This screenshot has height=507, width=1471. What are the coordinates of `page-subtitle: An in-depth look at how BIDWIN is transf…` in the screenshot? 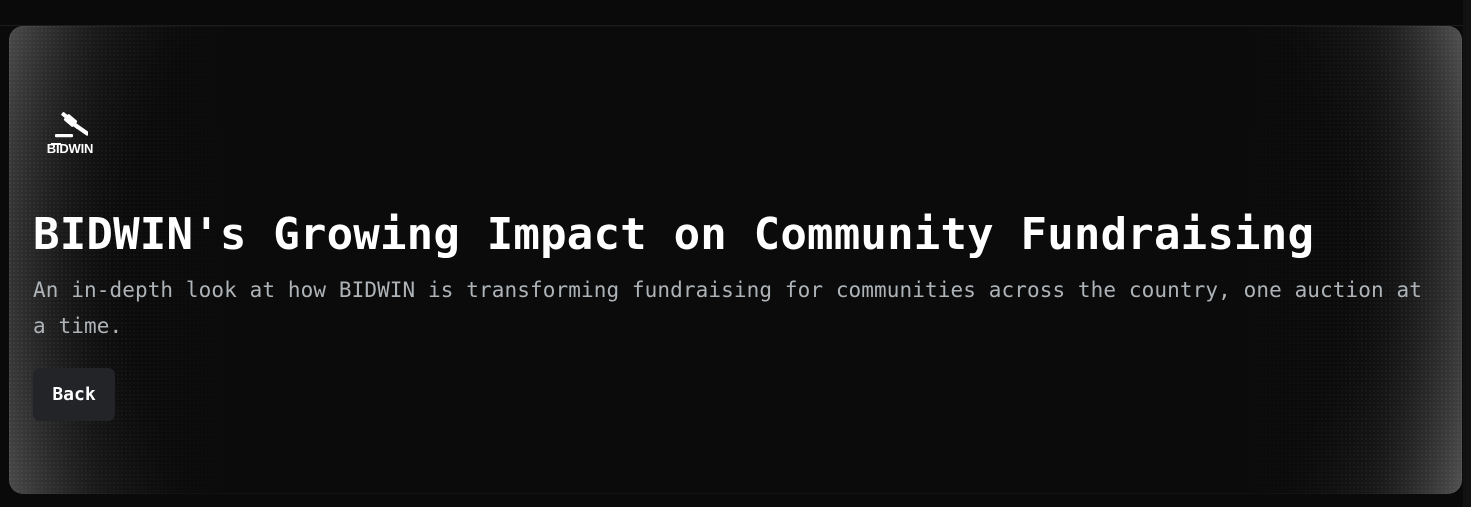 It's located at (727, 308).